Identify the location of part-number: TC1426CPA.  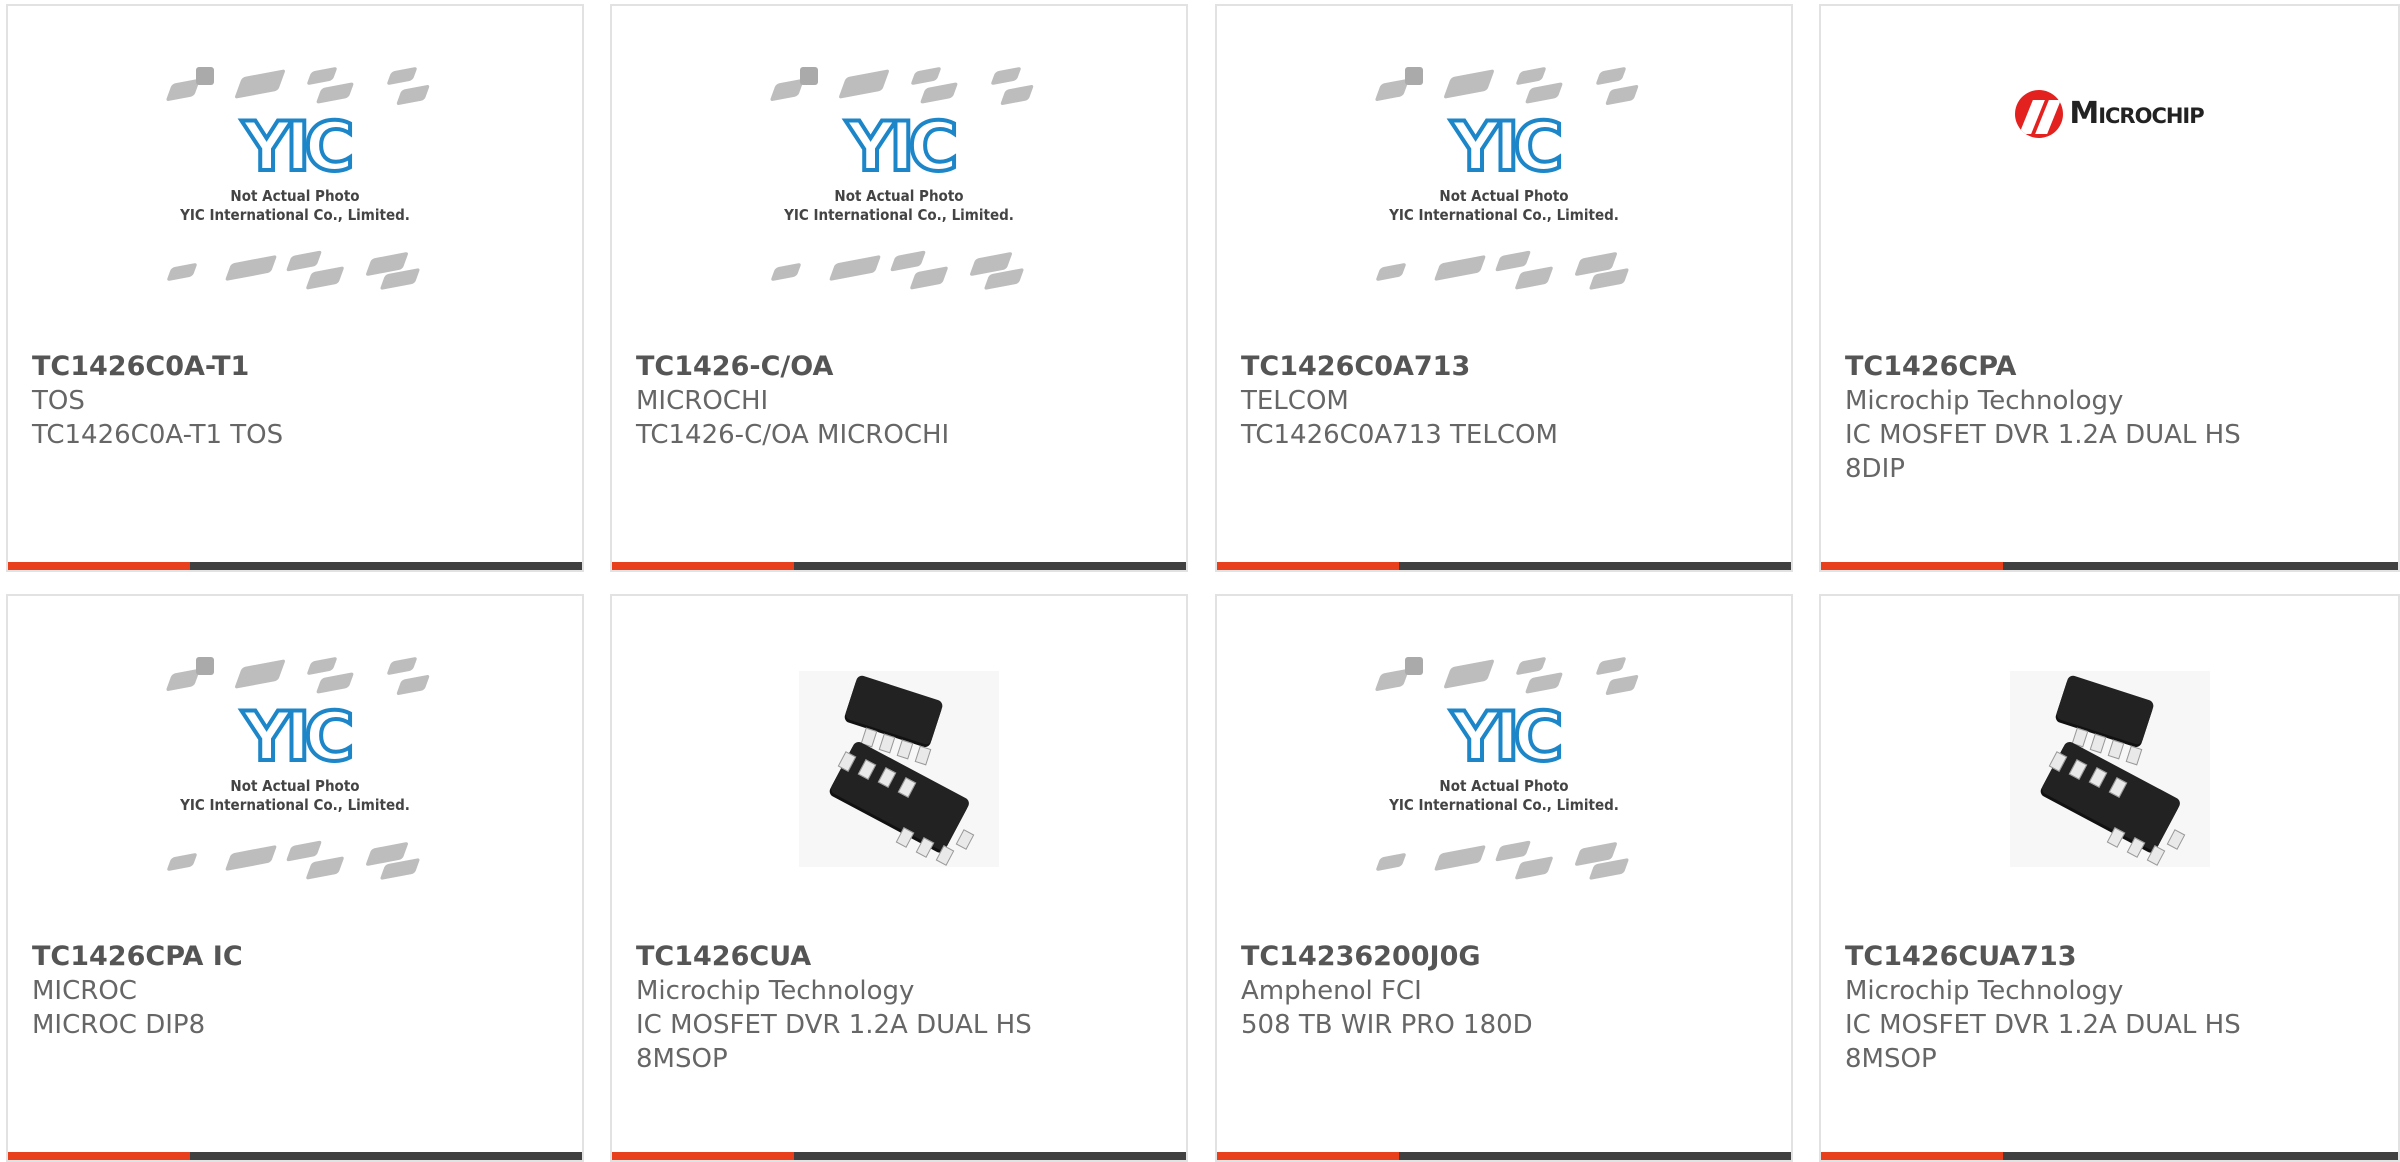
(2109, 367).